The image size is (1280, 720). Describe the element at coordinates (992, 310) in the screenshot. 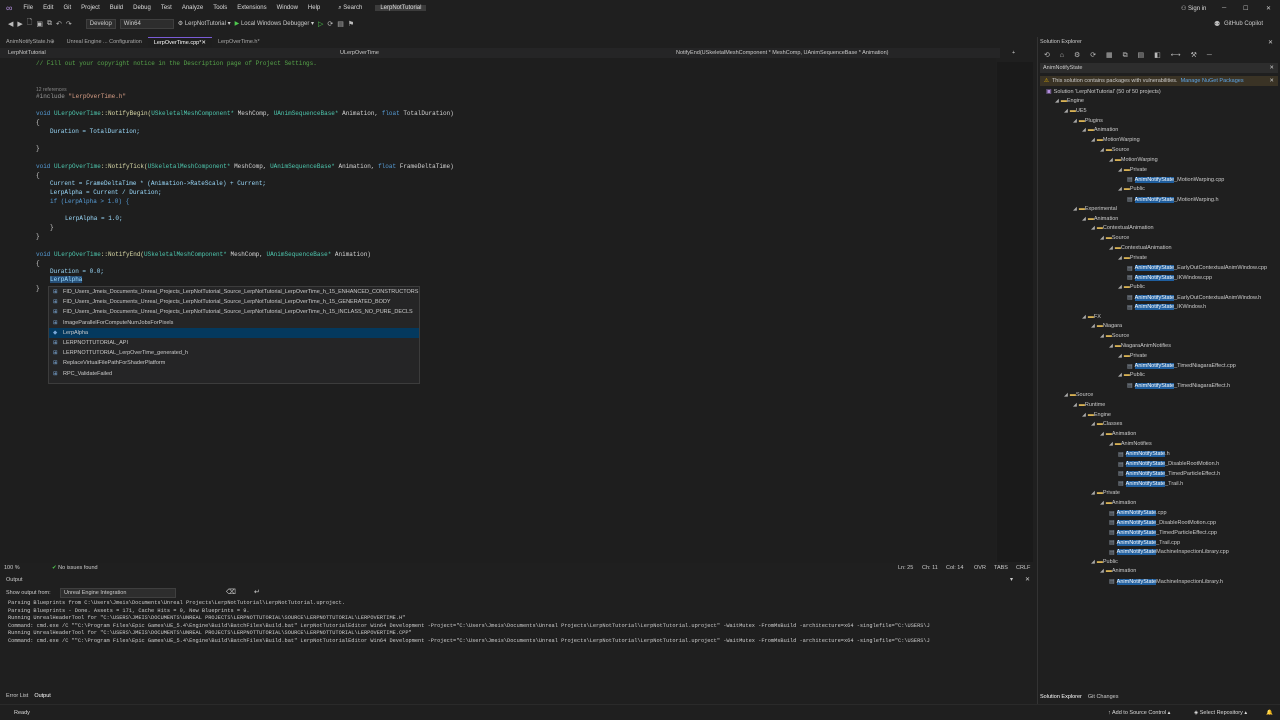

I see `editor-scrollbar` at that location.